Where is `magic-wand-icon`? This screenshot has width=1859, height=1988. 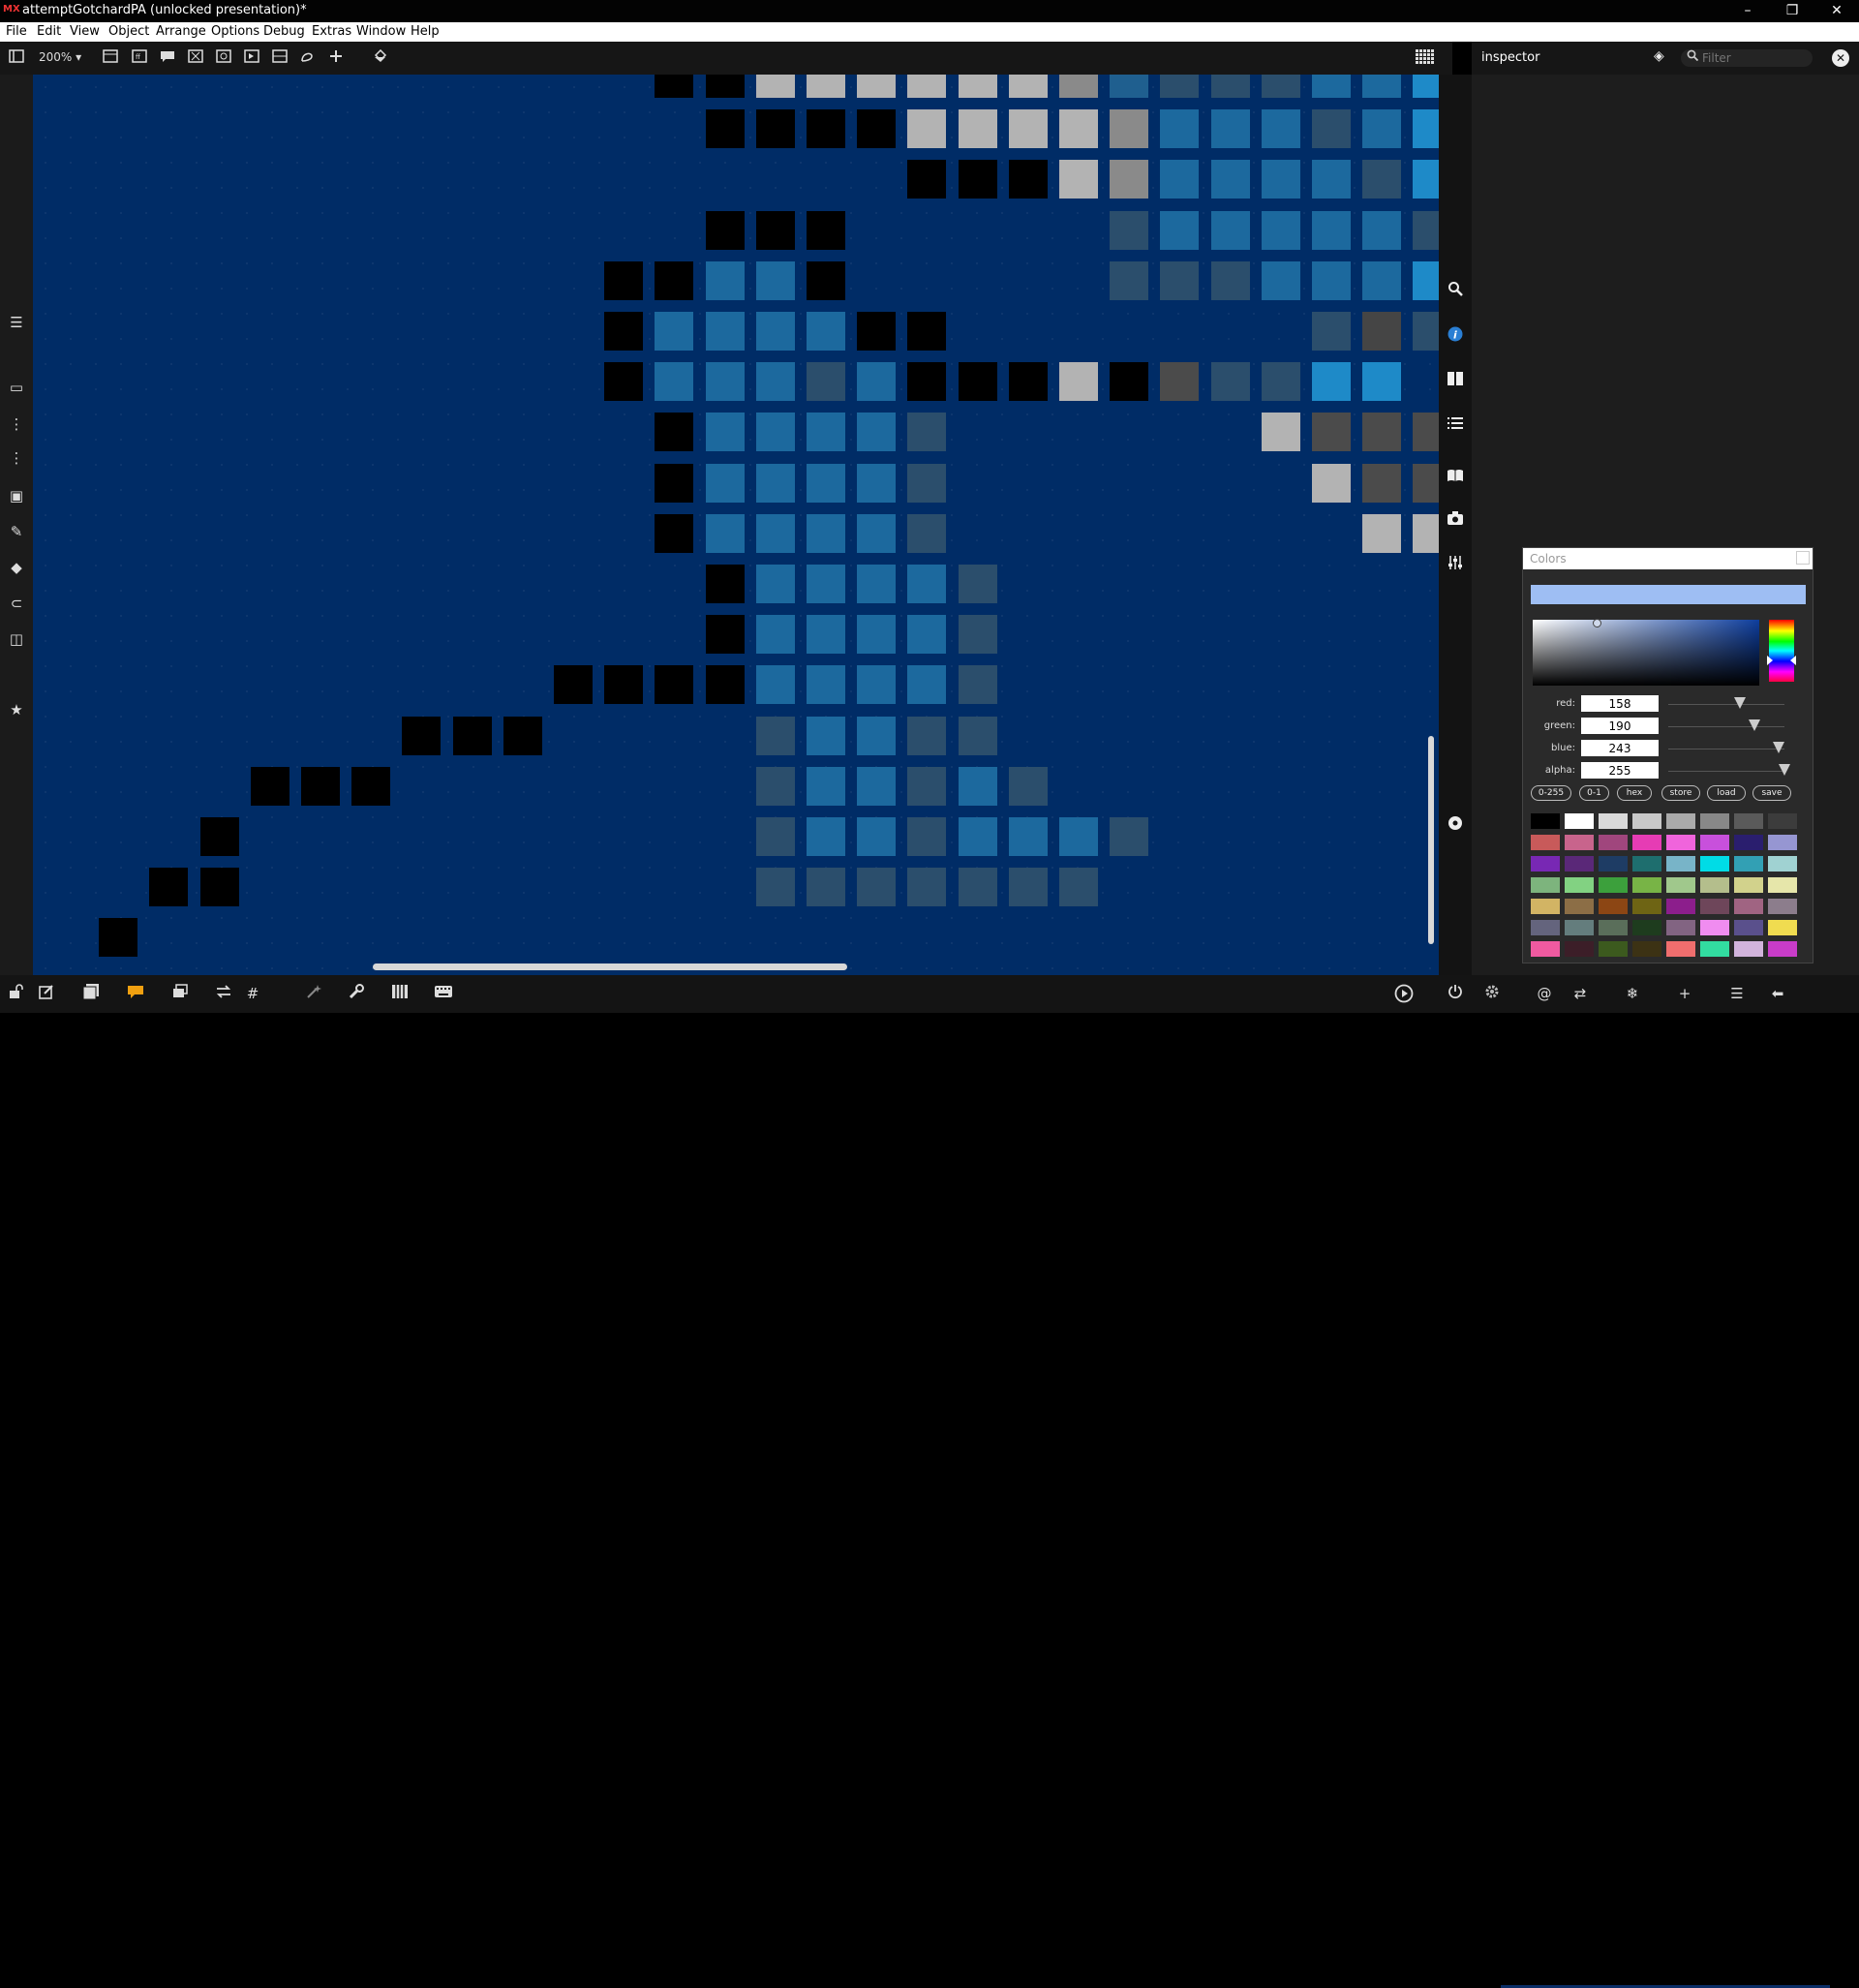 magic-wand-icon is located at coordinates (313, 993).